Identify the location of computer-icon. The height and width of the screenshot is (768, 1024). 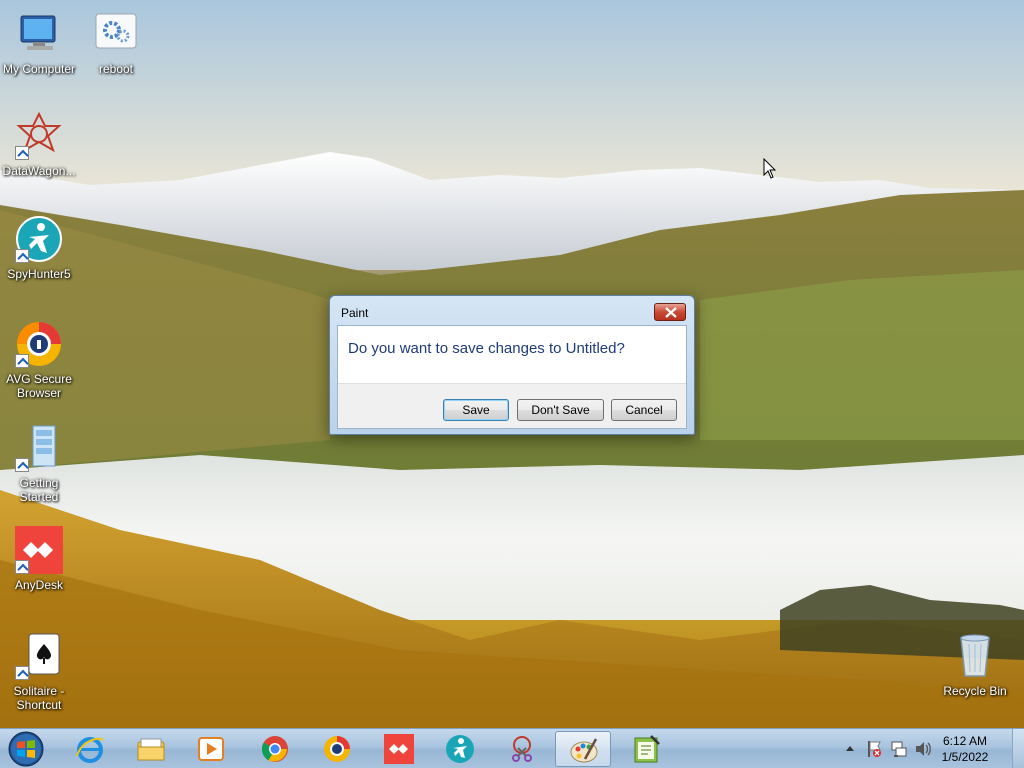
(39, 34).